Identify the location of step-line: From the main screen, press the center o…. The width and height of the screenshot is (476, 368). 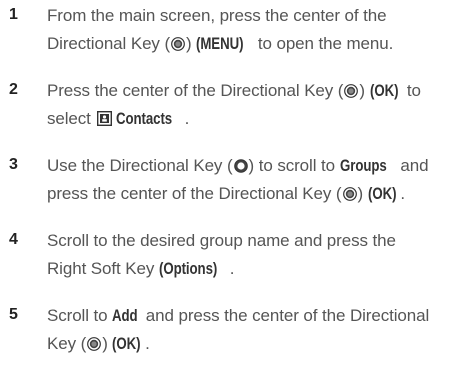
(217, 15).